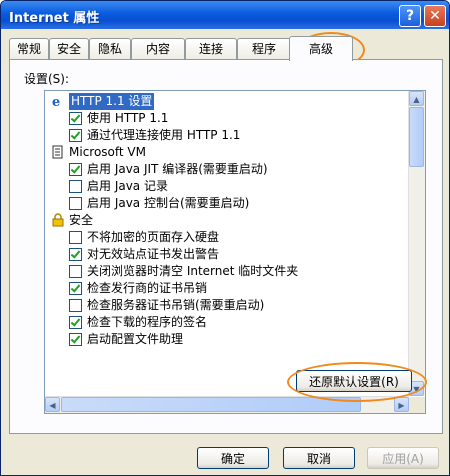  I want to click on tab-connections: 连接, so click(211, 48).